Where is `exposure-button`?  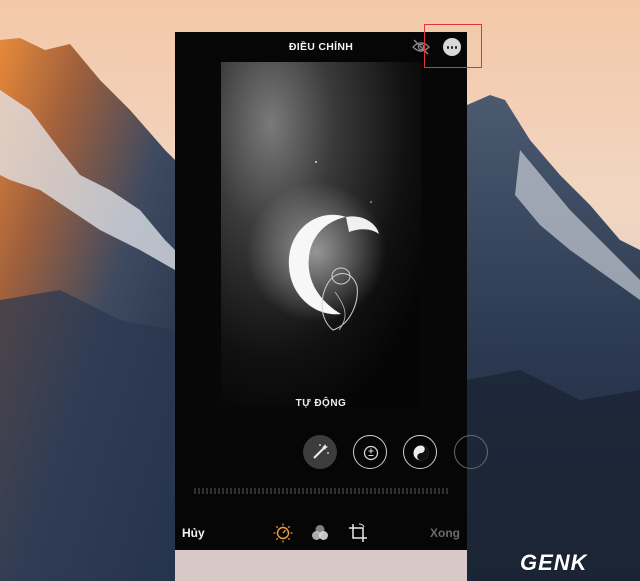 exposure-button is located at coordinates (370, 452).